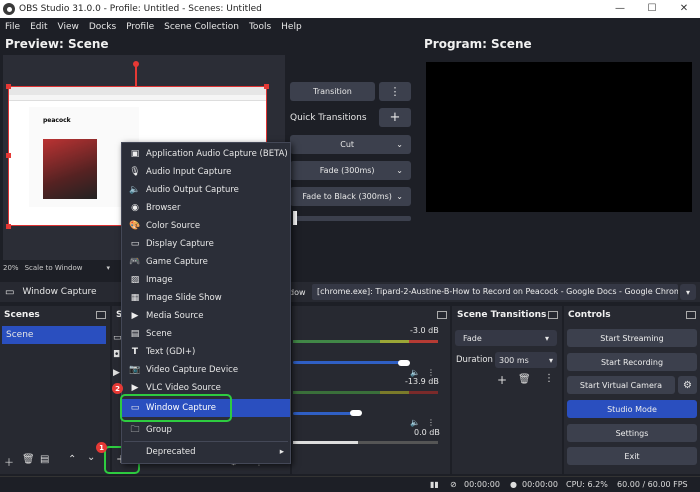 This screenshot has height=492, width=700. What do you see at coordinates (135, 430) in the screenshot?
I see `folder-icon: 🗀` at bounding box center [135, 430].